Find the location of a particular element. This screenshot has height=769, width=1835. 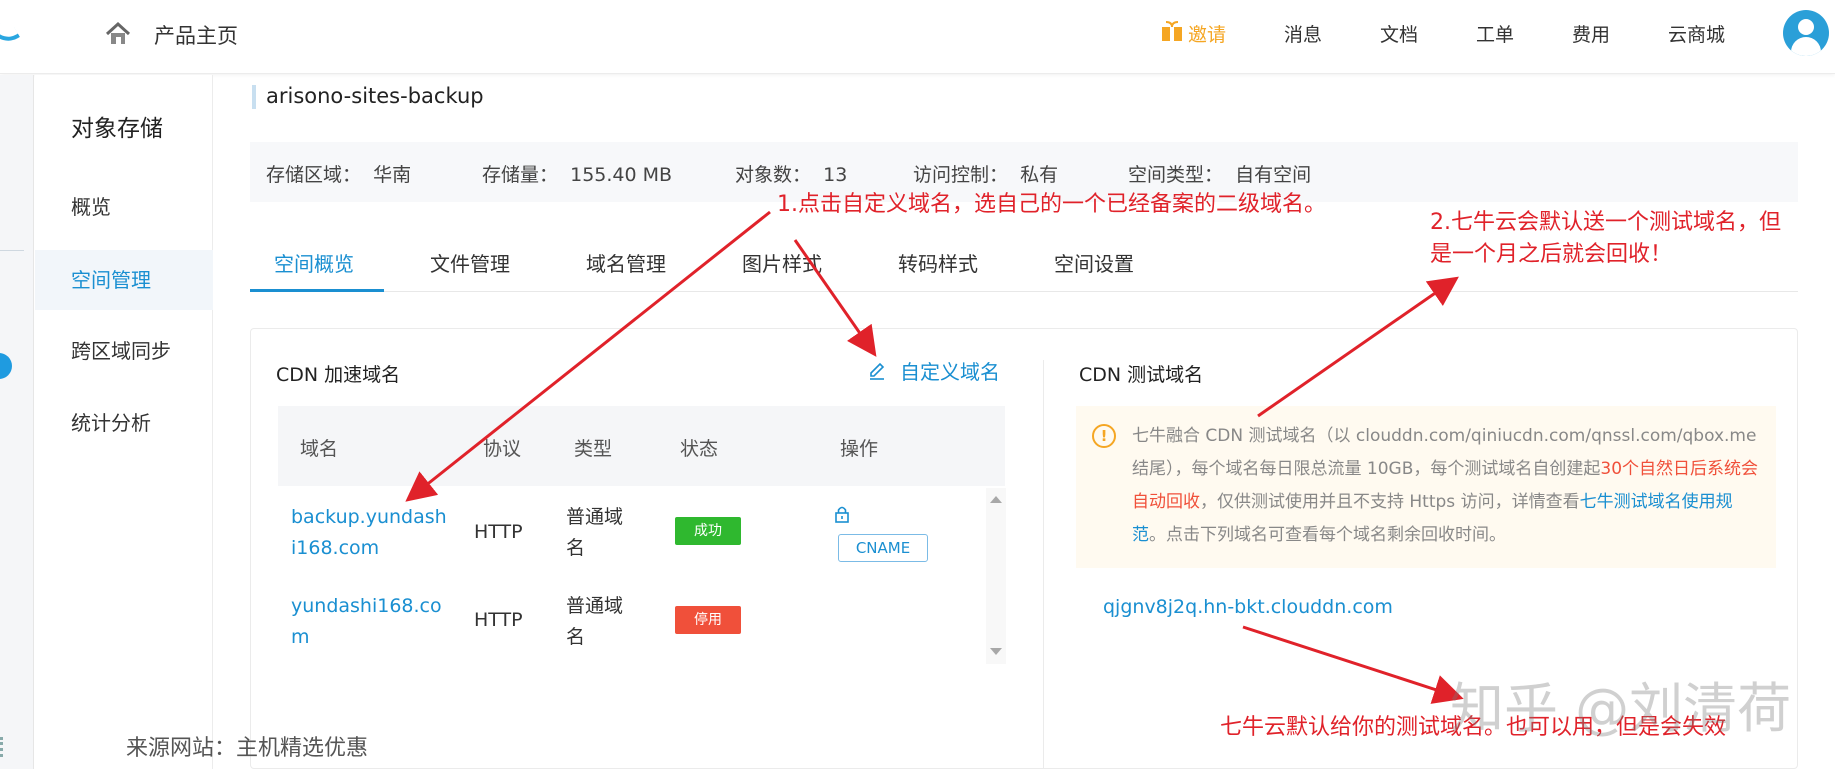

bucket-name: arisono-sites-backup is located at coordinates (375, 96).